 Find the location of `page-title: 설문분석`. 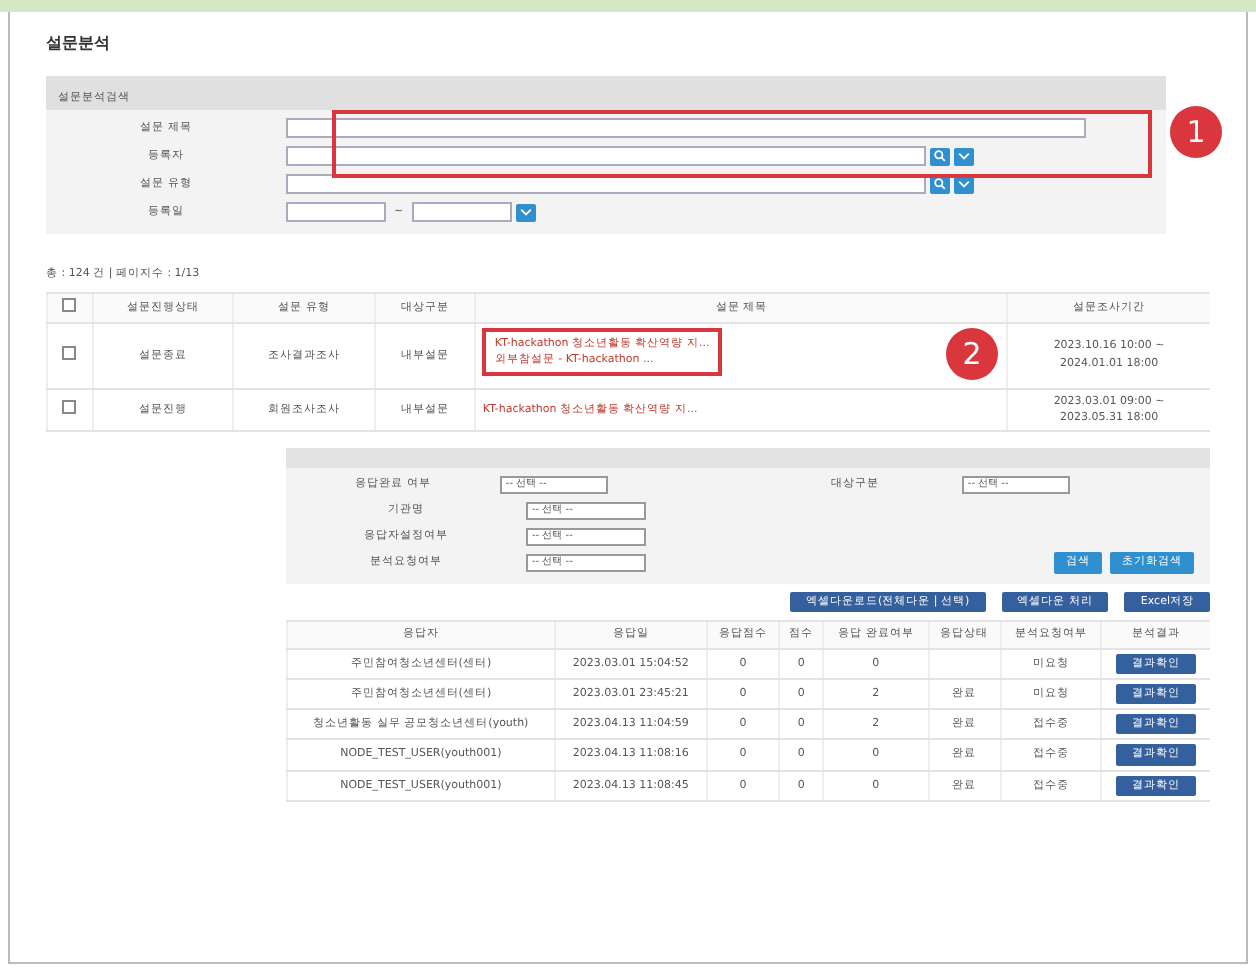

page-title: 설문분석 is located at coordinates (79, 44).